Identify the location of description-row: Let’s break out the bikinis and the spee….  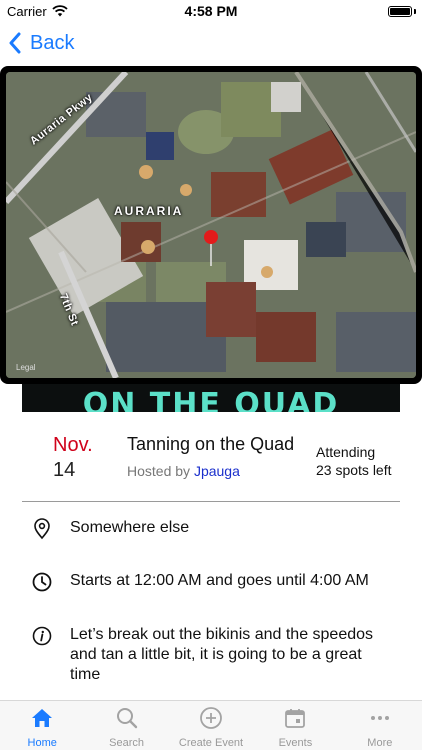
(212, 655).